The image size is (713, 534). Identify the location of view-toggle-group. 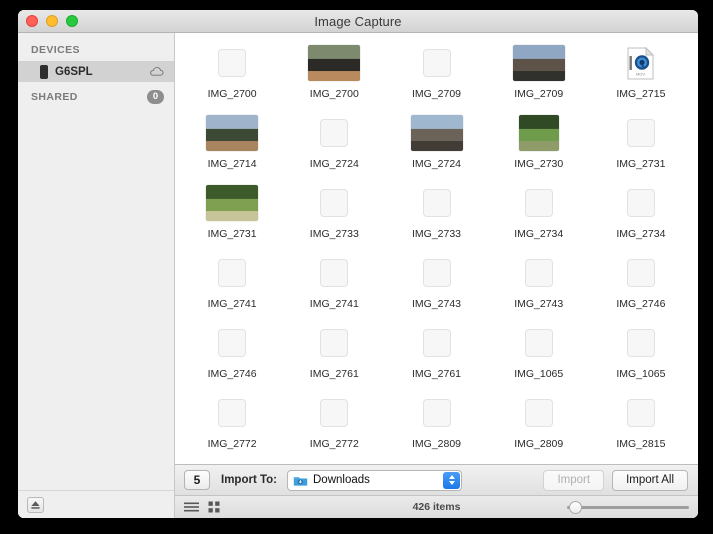
(202, 507).